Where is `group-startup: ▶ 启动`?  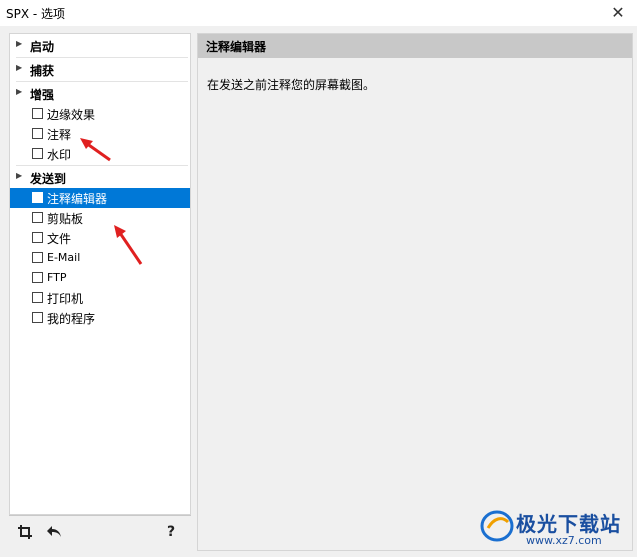 group-startup: ▶ 启动 is located at coordinates (100, 46).